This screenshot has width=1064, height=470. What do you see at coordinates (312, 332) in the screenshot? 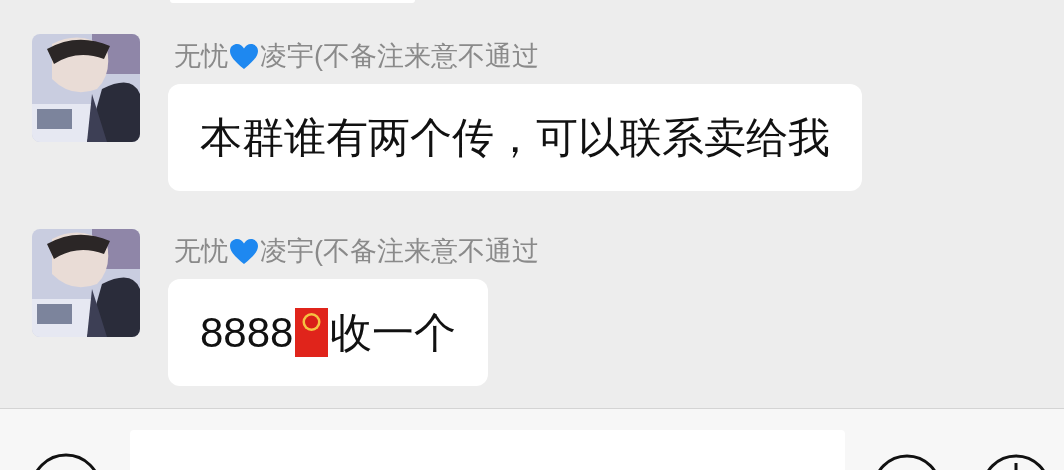
I see `envelope-icon` at bounding box center [312, 332].